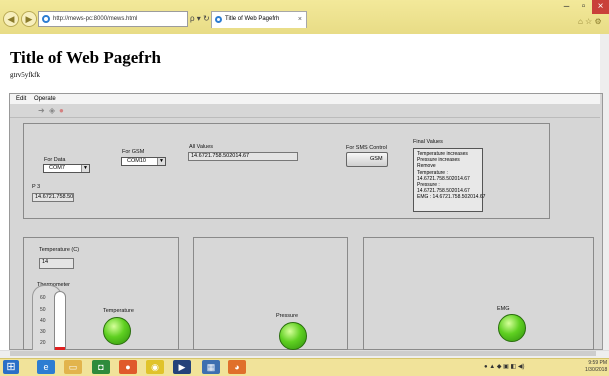 The height and width of the screenshot is (376, 609). I want to click on ie-taskbar-icon: e, so click(46, 367).